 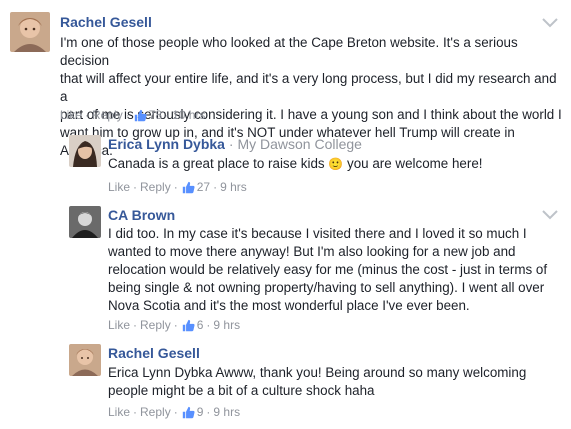 I want to click on comment-actions: Like · Reply · 6 · 9 hrs, so click(x=174, y=325).